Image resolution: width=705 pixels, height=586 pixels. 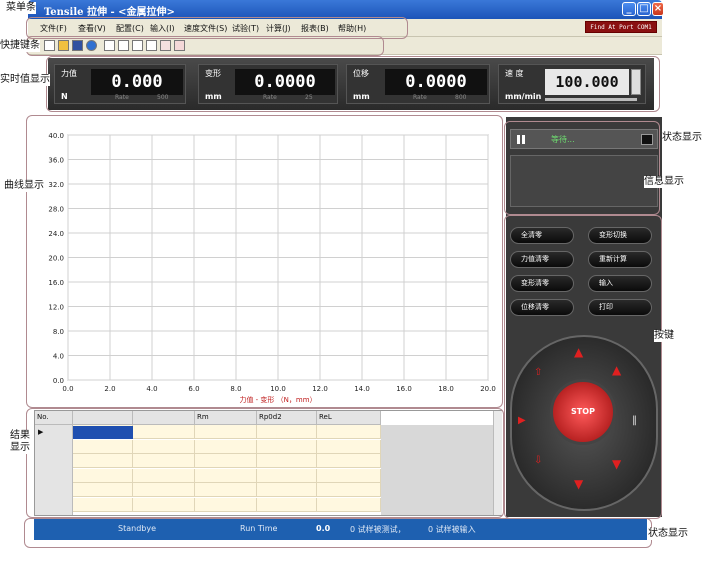 What do you see at coordinates (109, 45) in the screenshot?
I see `chart-view-icon` at bounding box center [109, 45].